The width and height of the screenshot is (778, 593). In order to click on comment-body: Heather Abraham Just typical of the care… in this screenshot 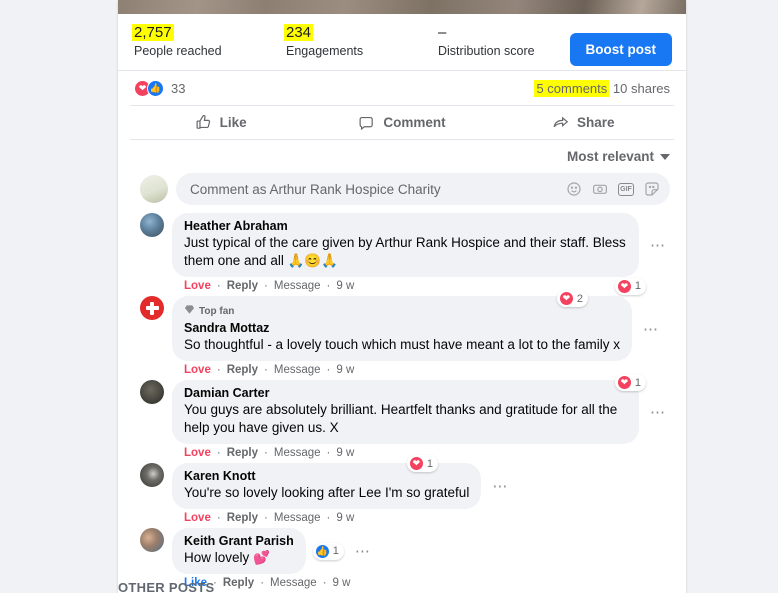, I will do `click(421, 254)`.